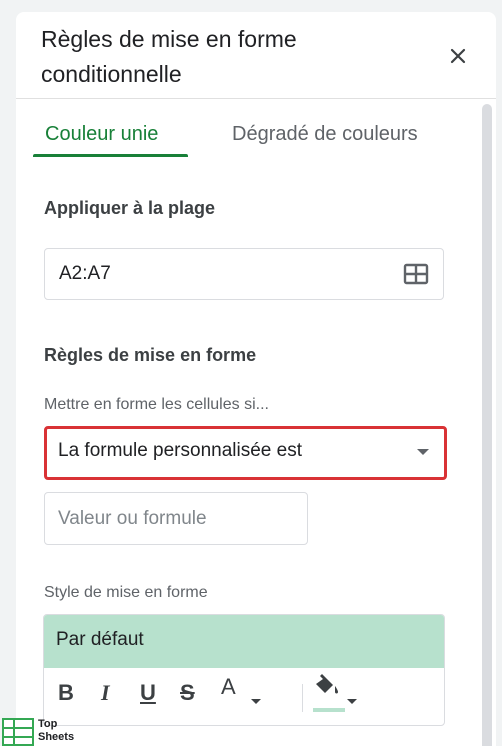 The width and height of the screenshot is (502, 746). I want to click on style-preset-dropdown: Par défaut, so click(244, 641).